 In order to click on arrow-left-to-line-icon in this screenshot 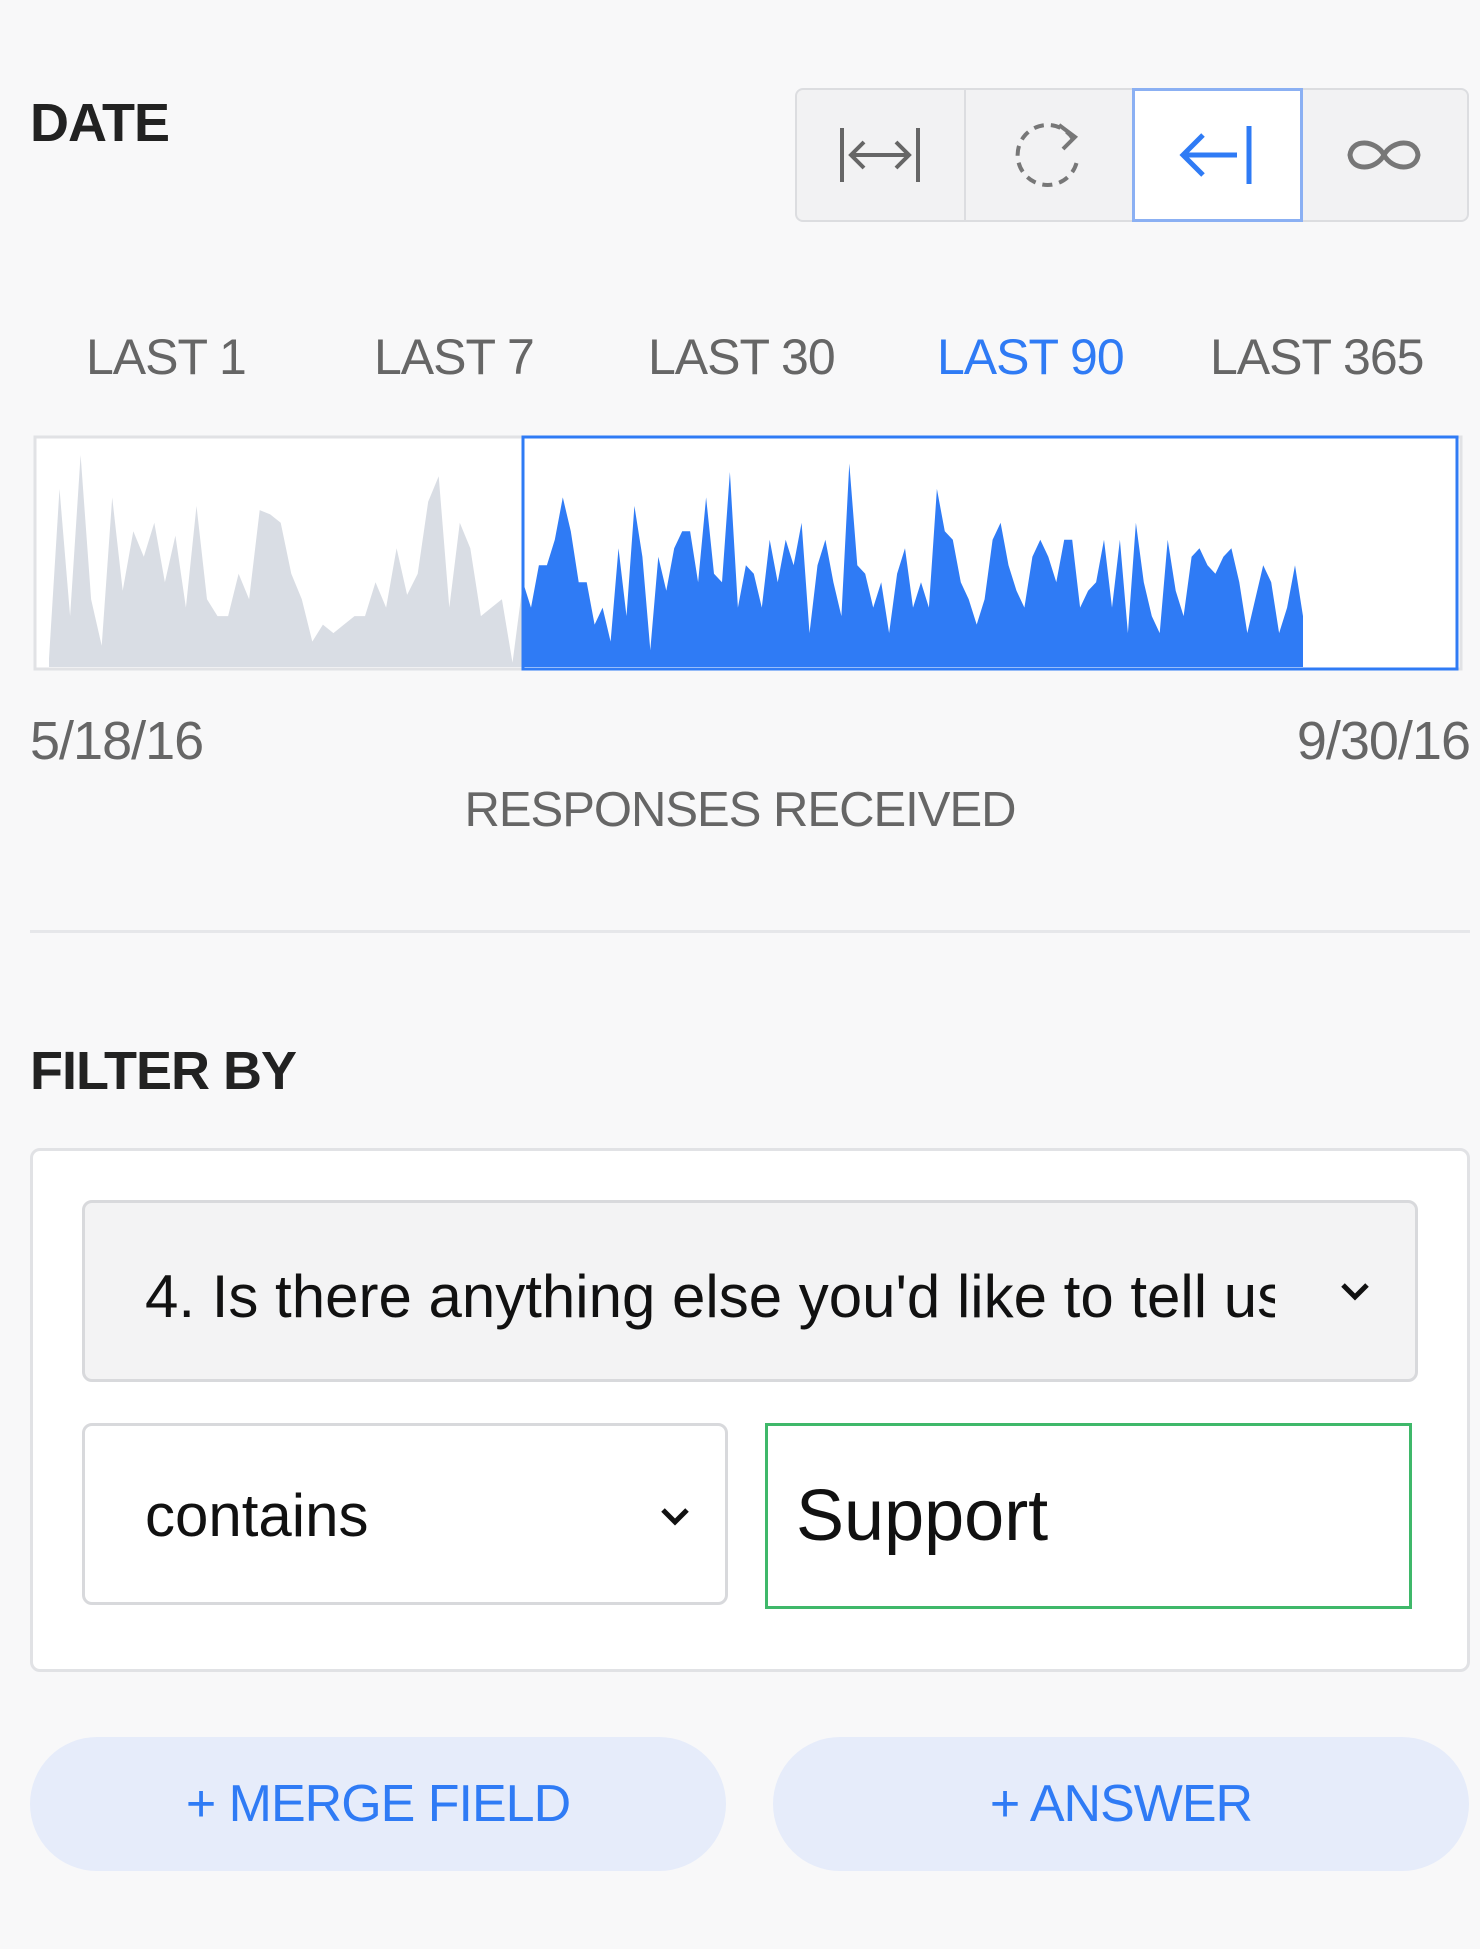, I will do `click(1217, 155)`.